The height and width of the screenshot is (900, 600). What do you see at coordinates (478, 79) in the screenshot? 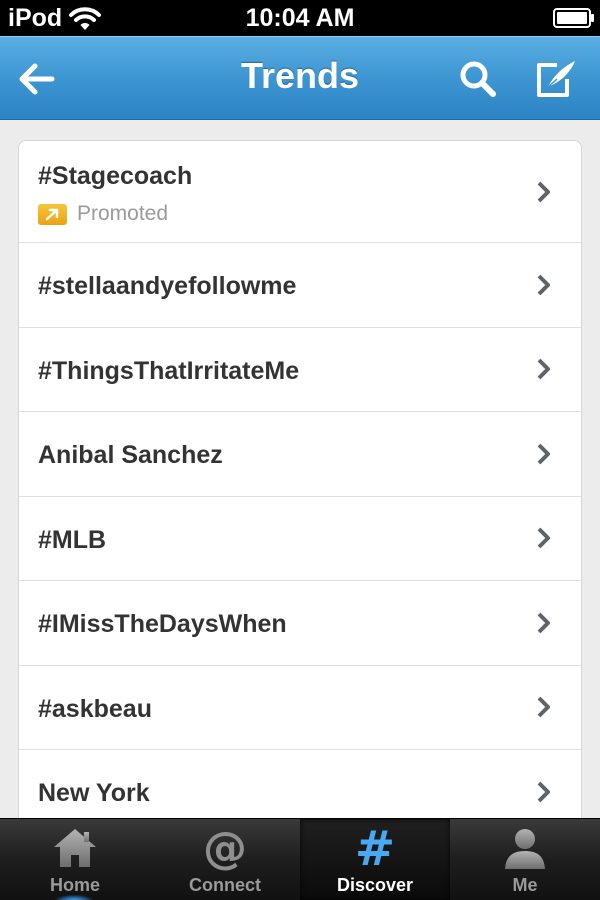
I see `search-icon` at bounding box center [478, 79].